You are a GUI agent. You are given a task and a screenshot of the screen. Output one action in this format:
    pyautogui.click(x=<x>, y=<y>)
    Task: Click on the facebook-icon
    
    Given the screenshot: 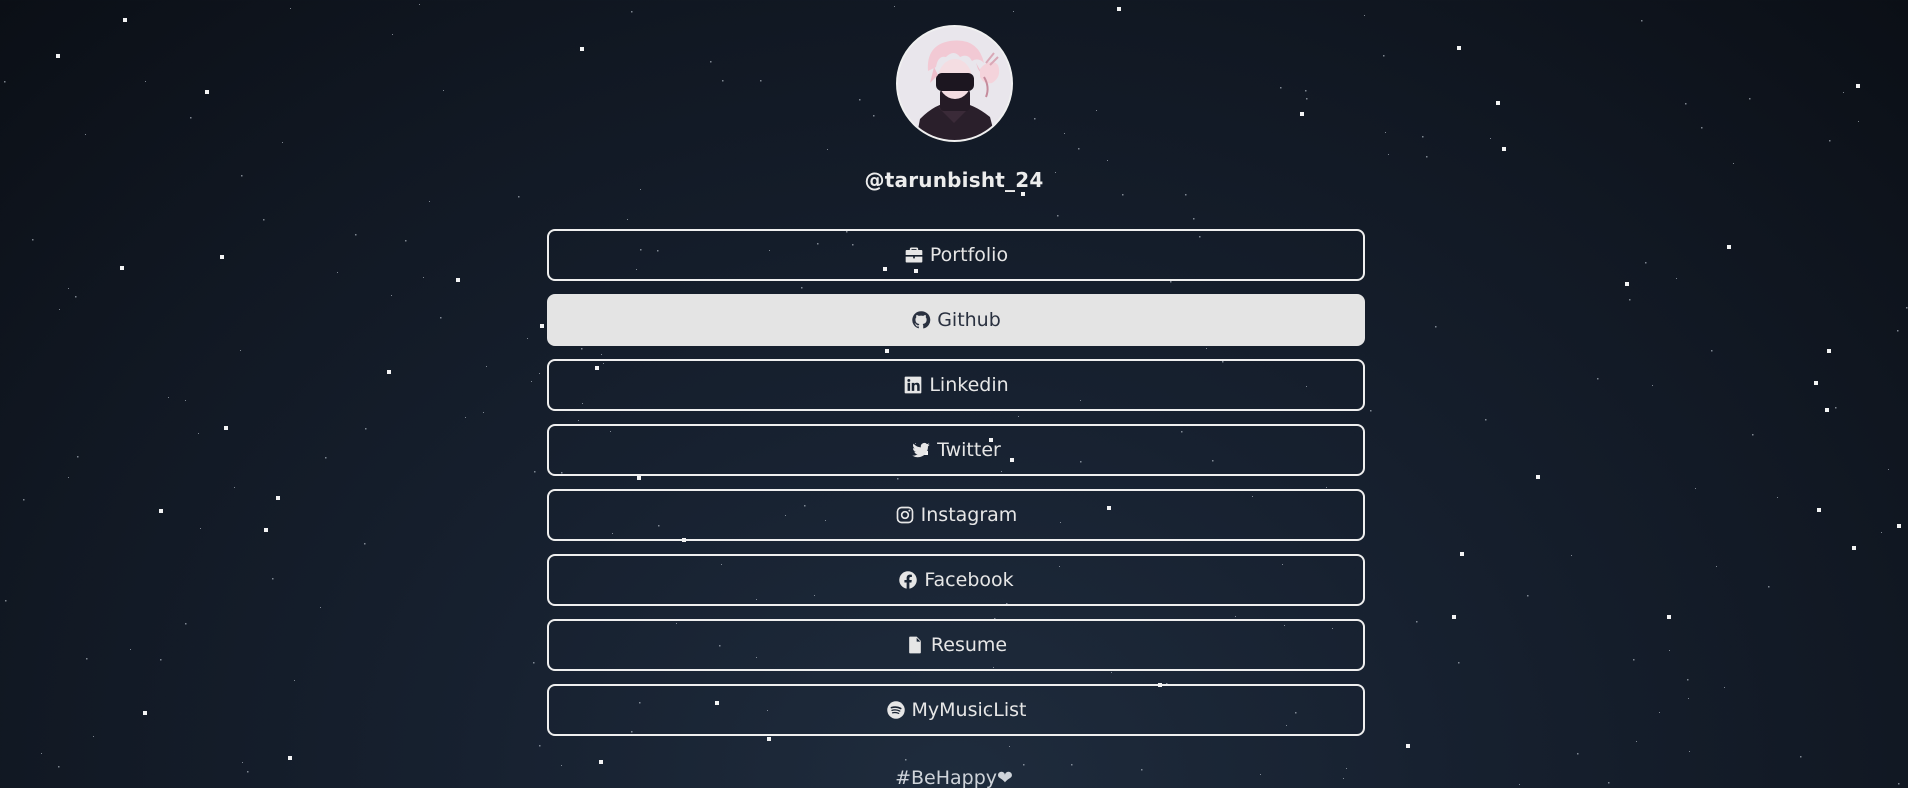 What is the action you would take?
    pyautogui.click(x=908, y=580)
    